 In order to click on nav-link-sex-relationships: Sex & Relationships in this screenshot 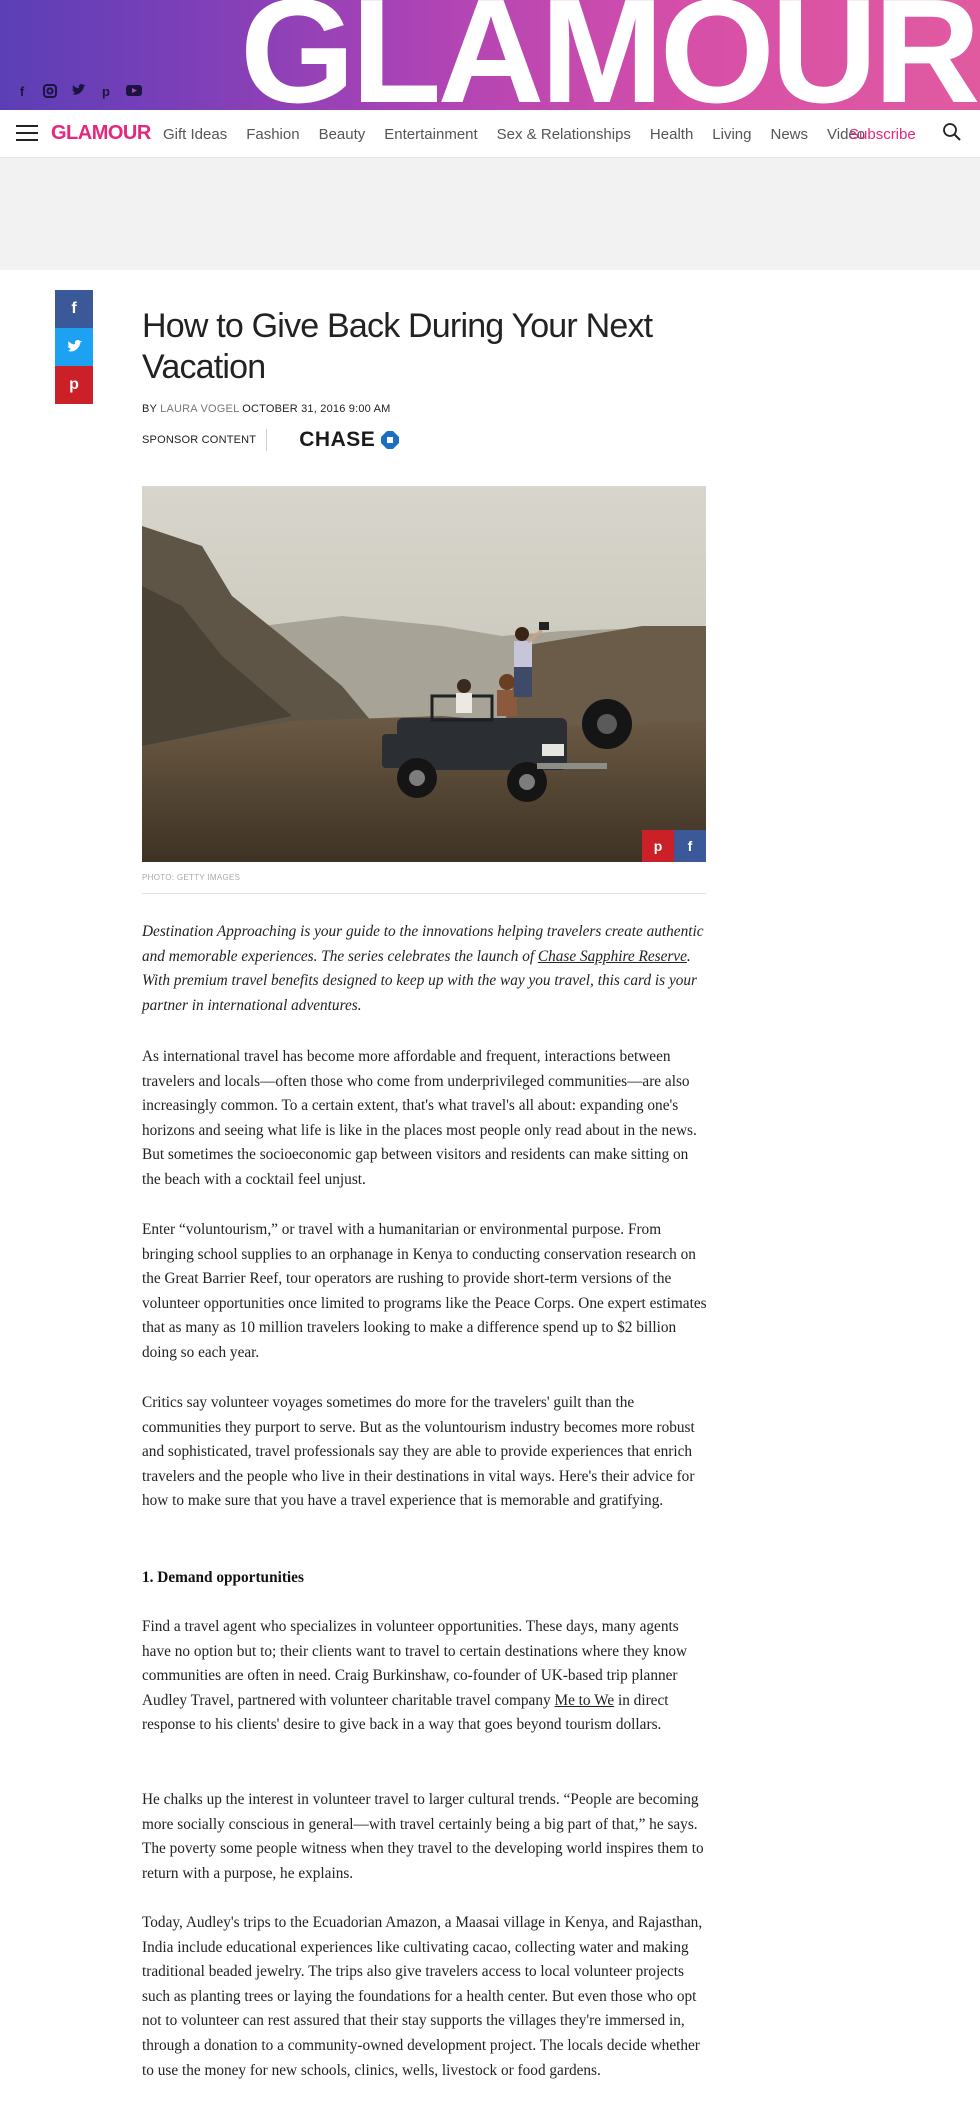, I will do `click(564, 134)`.